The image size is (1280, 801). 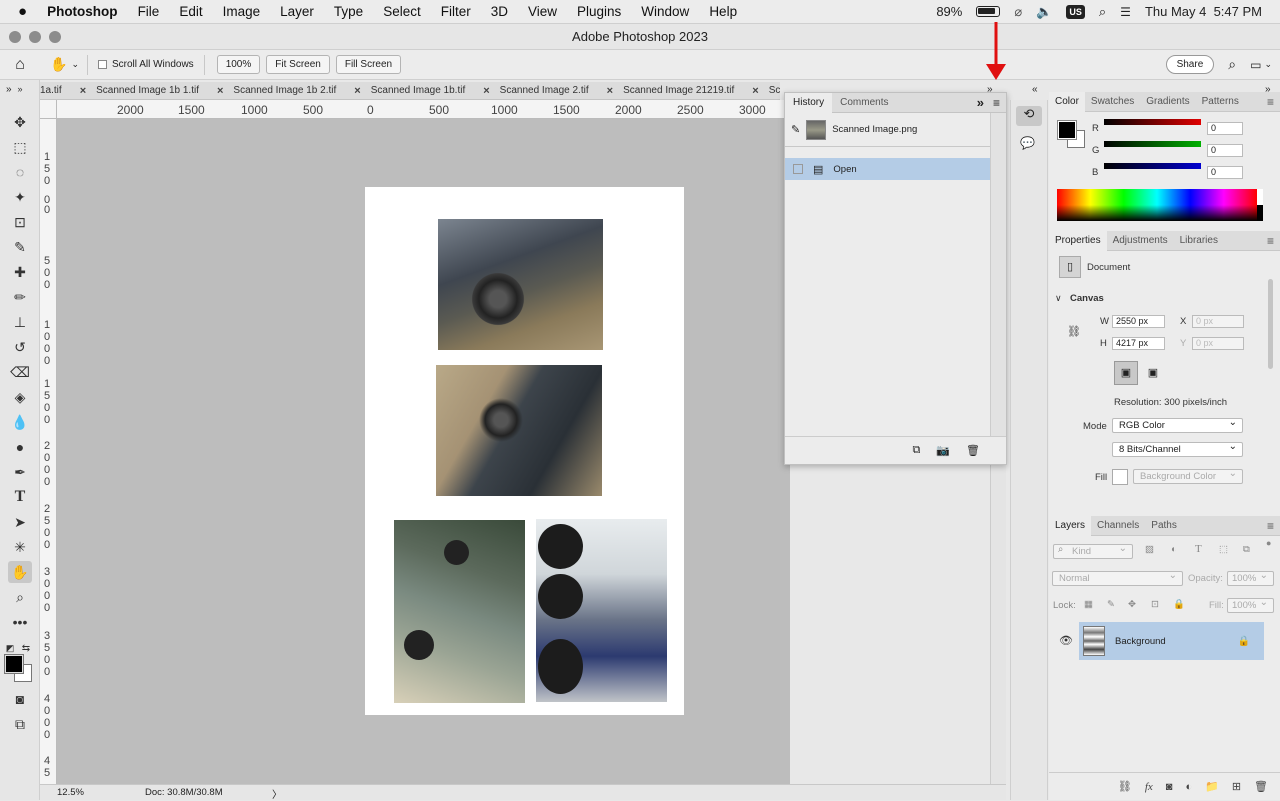 What do you see at coordinates (48, 451) in the screenshot?
I see `vertical-ruler: 15000500100015002000250030003500400045` at bounding box center [48, 451].